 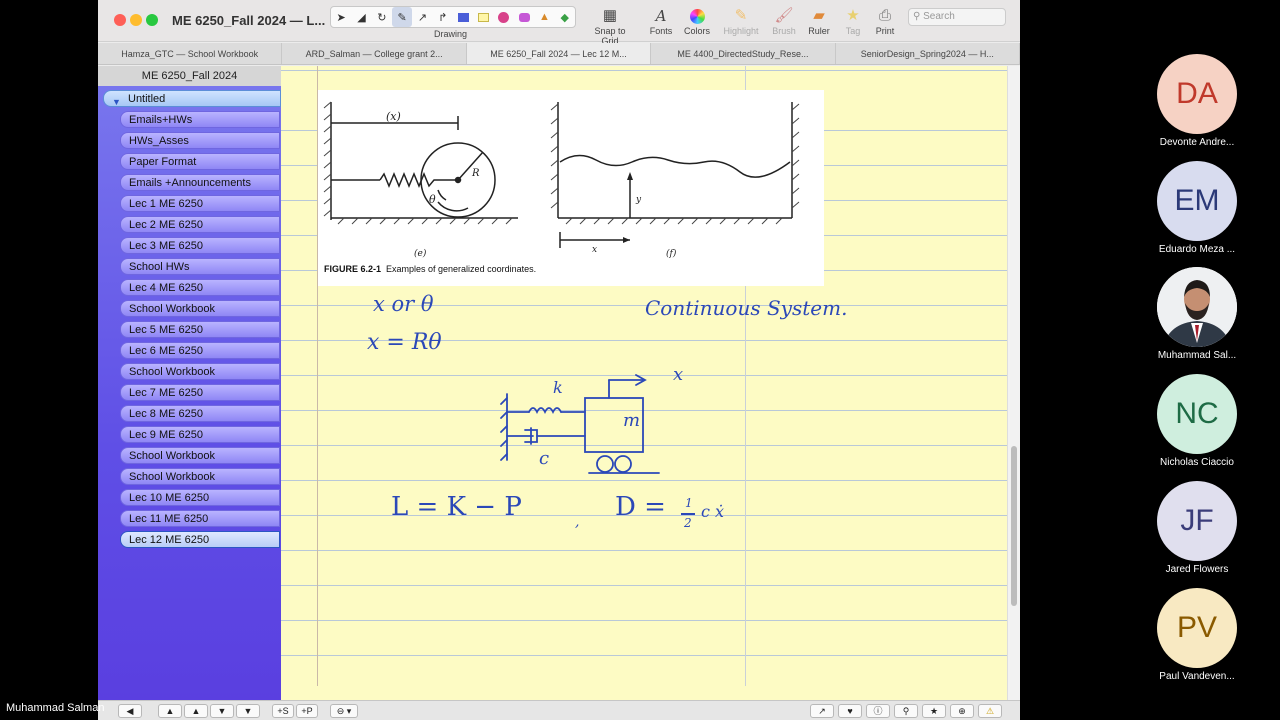 I want to click on handwritten-k-label: k, so click(x=558, y=387).